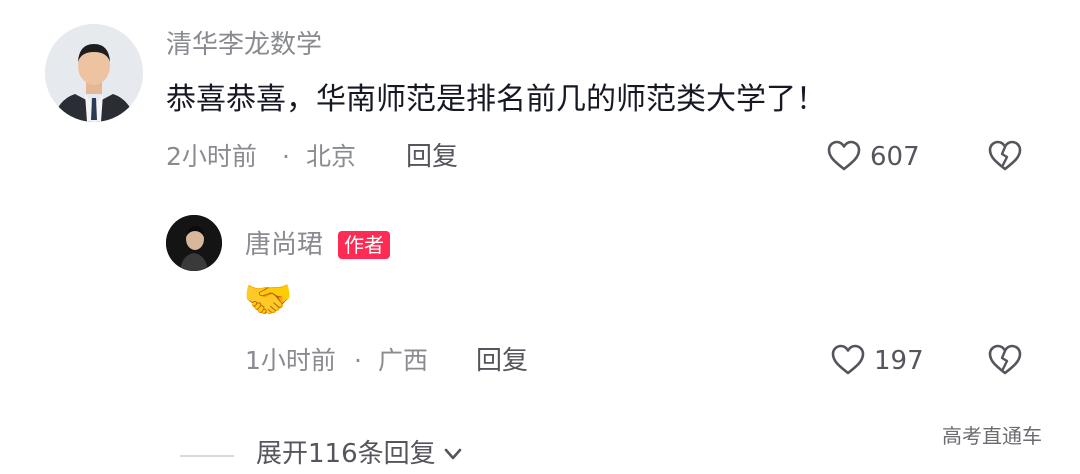 The height and width of the screenshot is (474, 1080). I want to click on reply-location: 广西, so click(403, 360).